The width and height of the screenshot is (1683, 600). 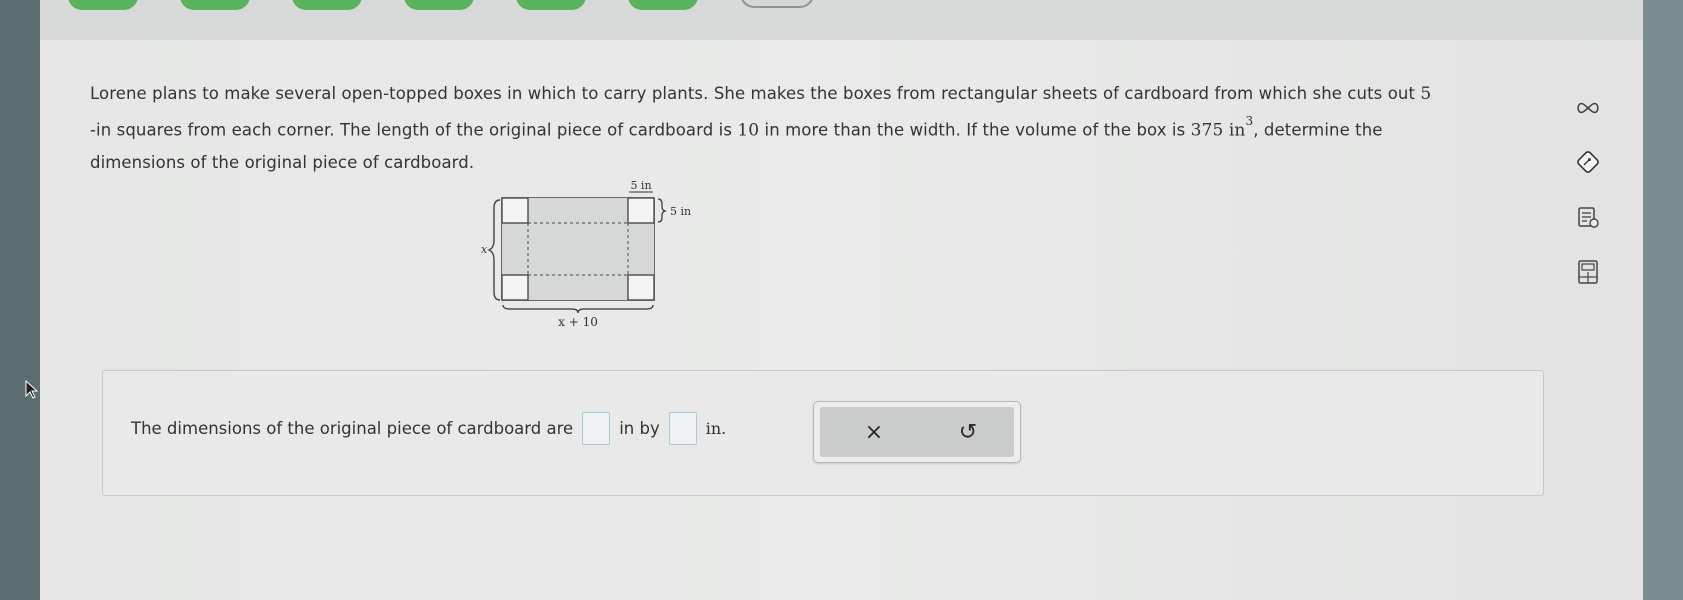 I want to click on side-dimension-label: 5 in, so click(x=680, y=211).